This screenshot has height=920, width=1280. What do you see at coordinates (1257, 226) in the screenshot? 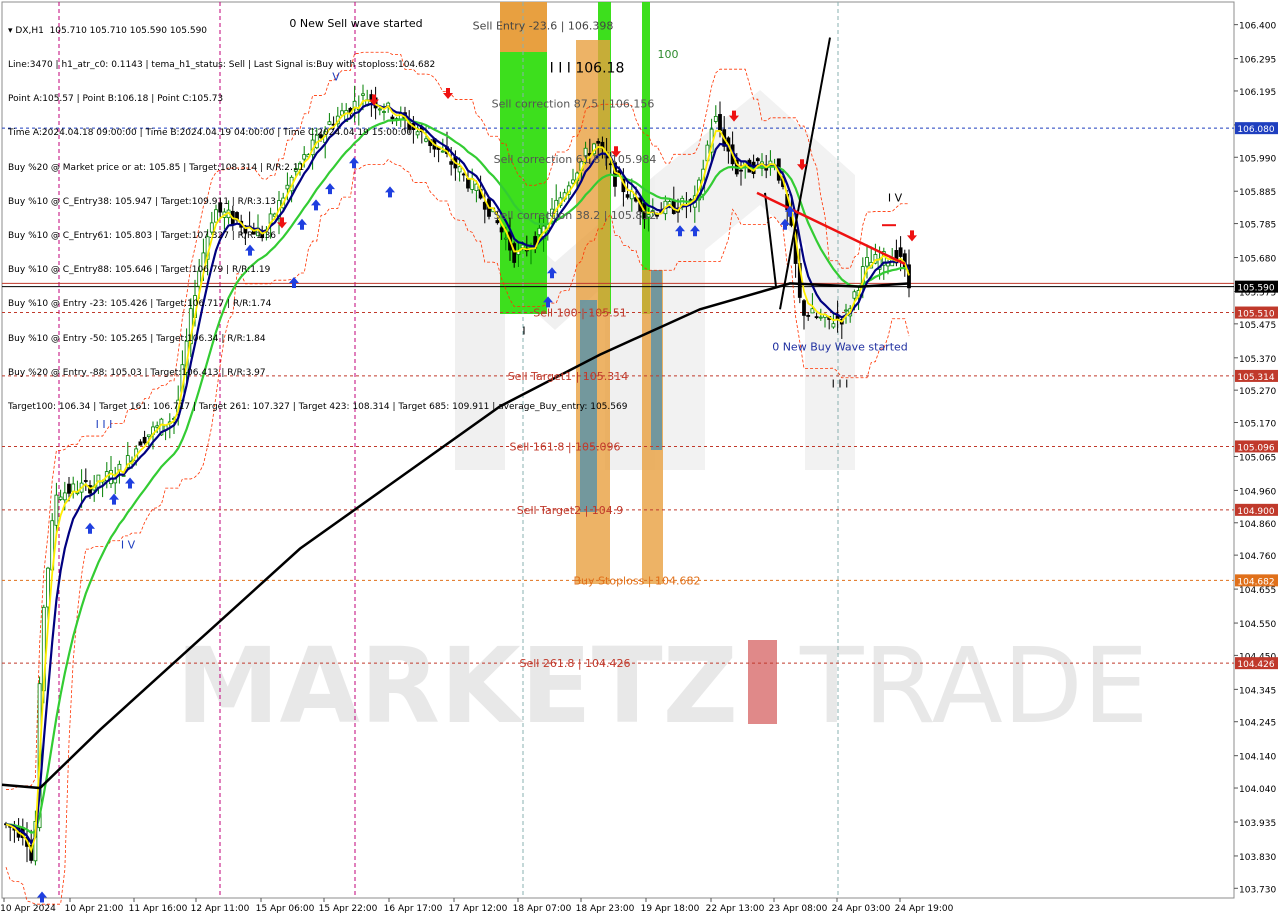
I see `y-tick-label: 105.785` at bounding box center [1257, 226].